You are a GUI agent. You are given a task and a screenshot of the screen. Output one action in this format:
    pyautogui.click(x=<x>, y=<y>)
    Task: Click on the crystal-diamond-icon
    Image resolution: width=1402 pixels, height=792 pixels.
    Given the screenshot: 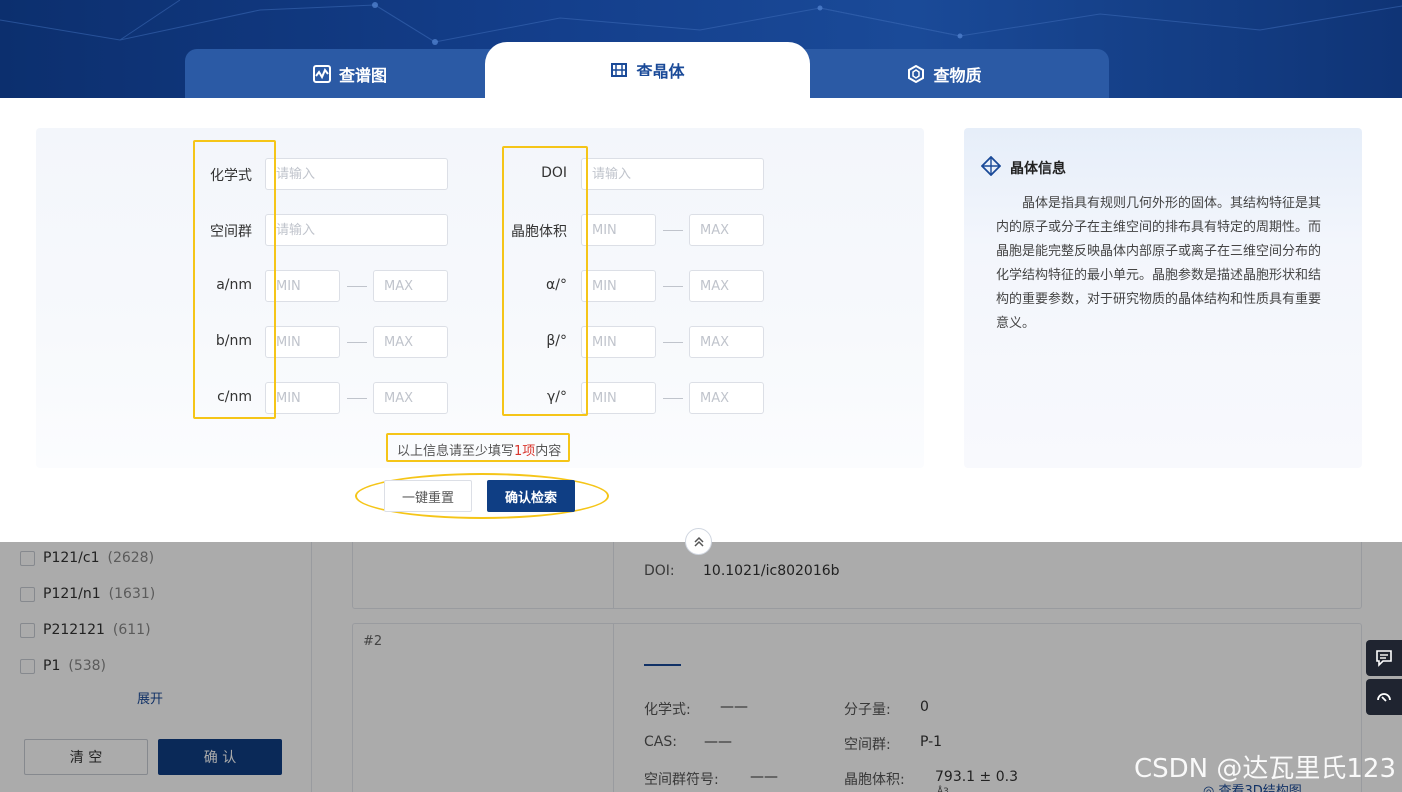 What is the action you would take?
    pyautogui.click(x=991, y=166)
    